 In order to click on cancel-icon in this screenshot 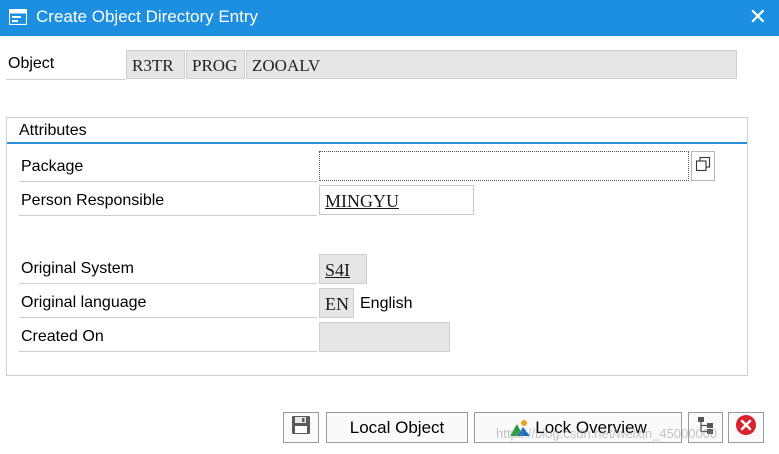, I will do `click(746, 427)`.